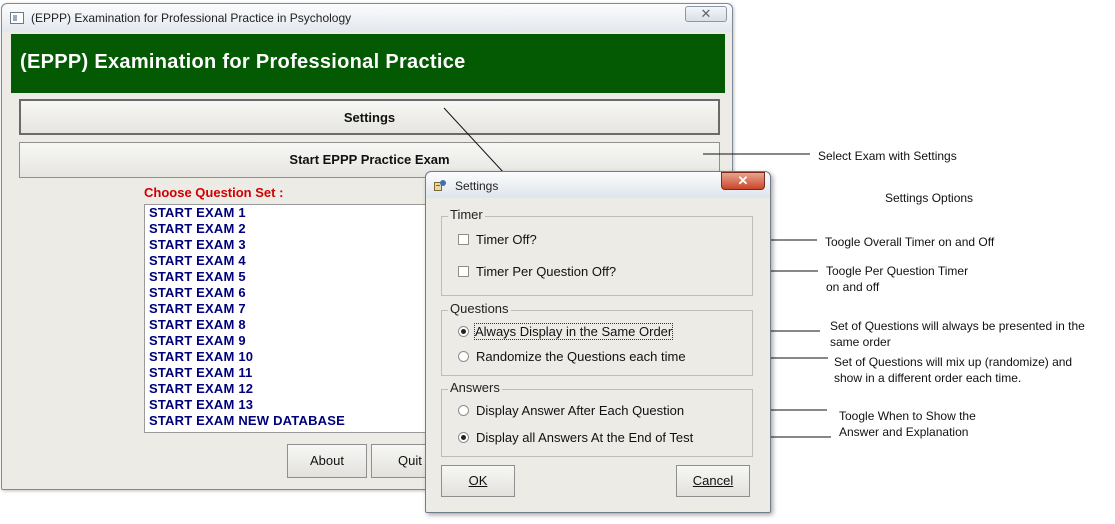 This screenshot has height=524, width=1115. I want to click on annotation-per-question-timer-line1: Toogle Per Question Timer, so click(897, 271).